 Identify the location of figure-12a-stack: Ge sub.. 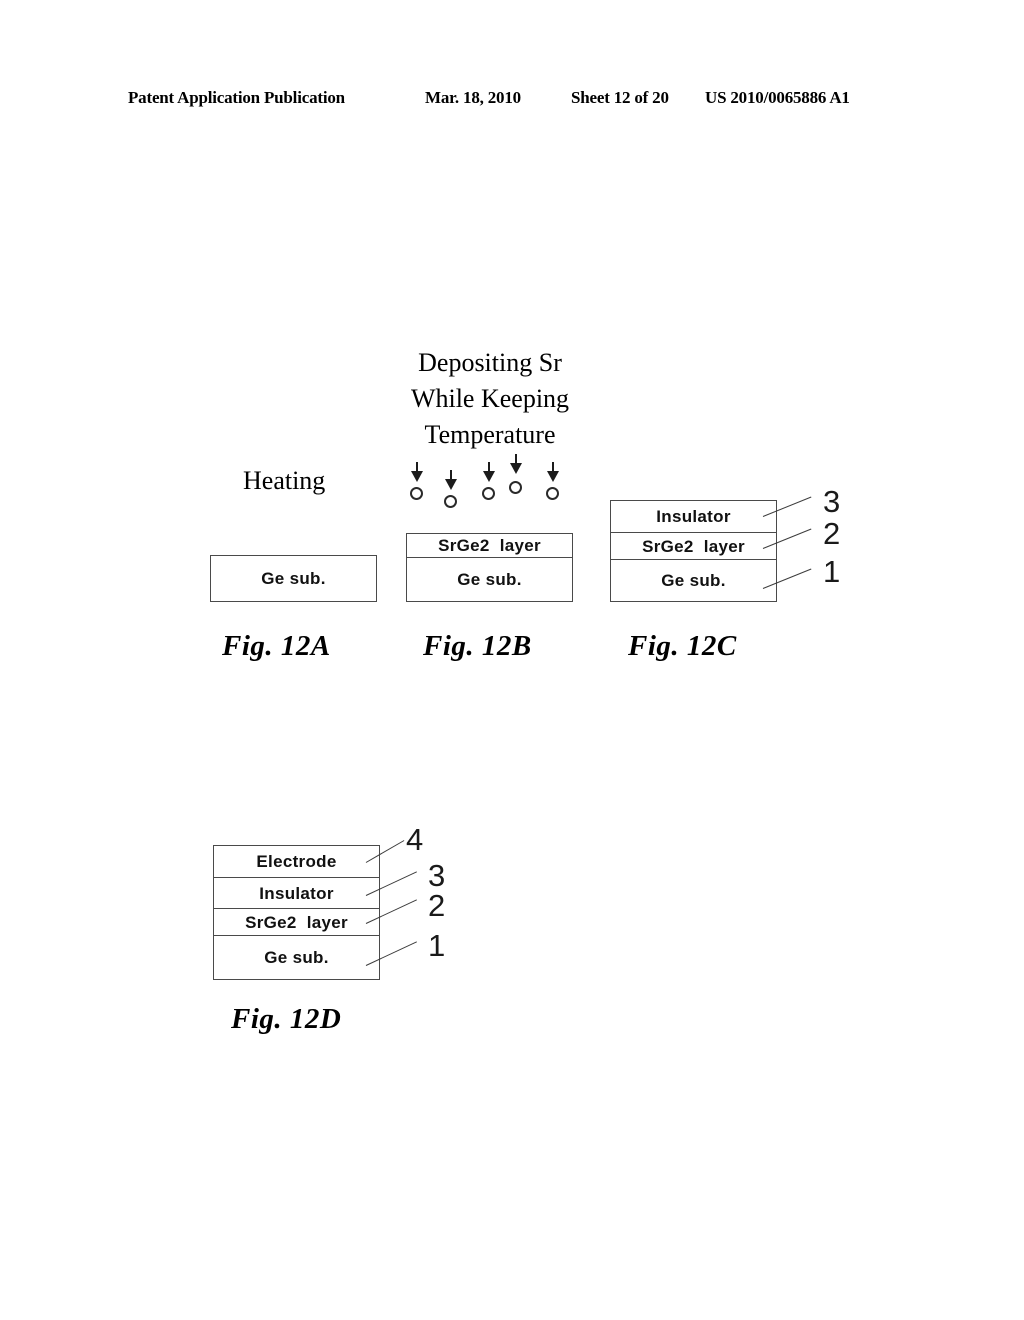
(293, 578).